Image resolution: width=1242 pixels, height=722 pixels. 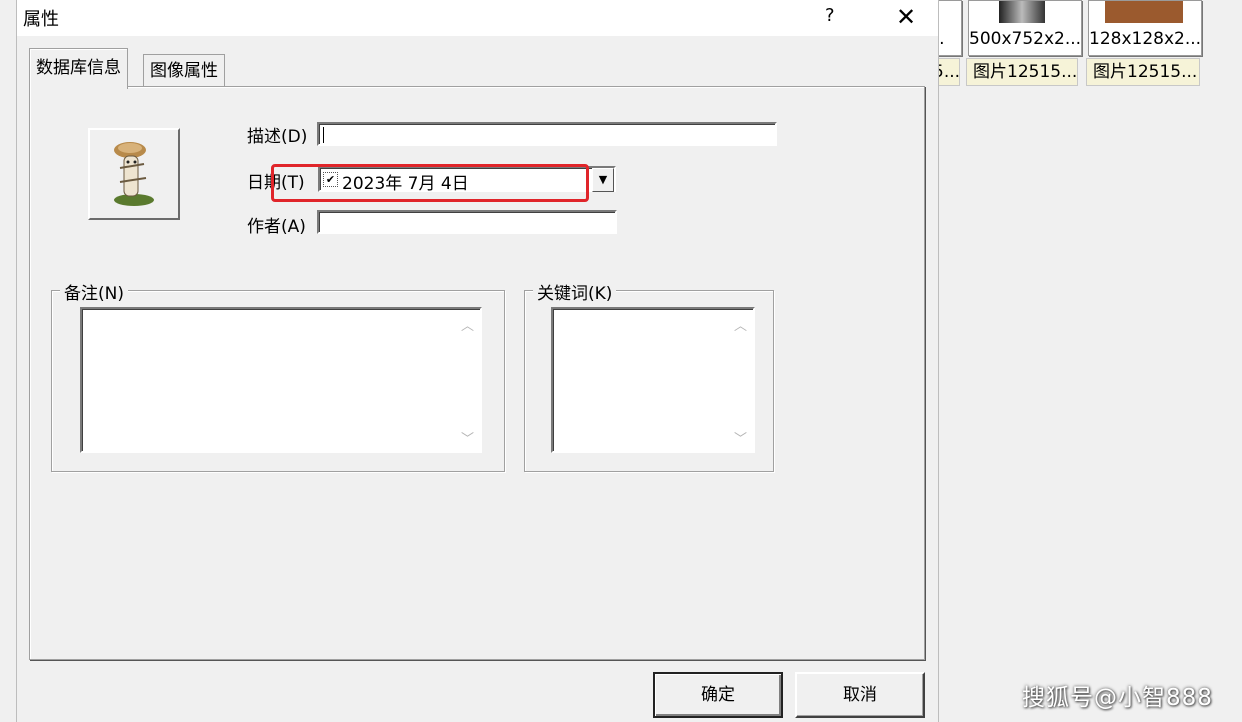 I want to click on dropdown-arrow-icon: ▼, so click(x=603, y=179).